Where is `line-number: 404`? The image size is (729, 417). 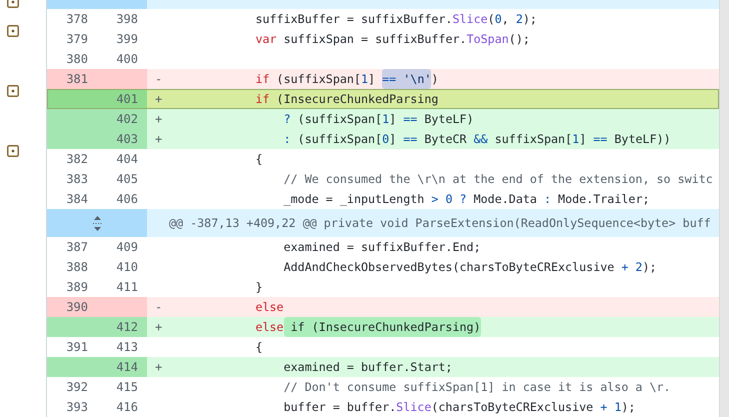 line-number: 404 is located at coordinates (127, 159).